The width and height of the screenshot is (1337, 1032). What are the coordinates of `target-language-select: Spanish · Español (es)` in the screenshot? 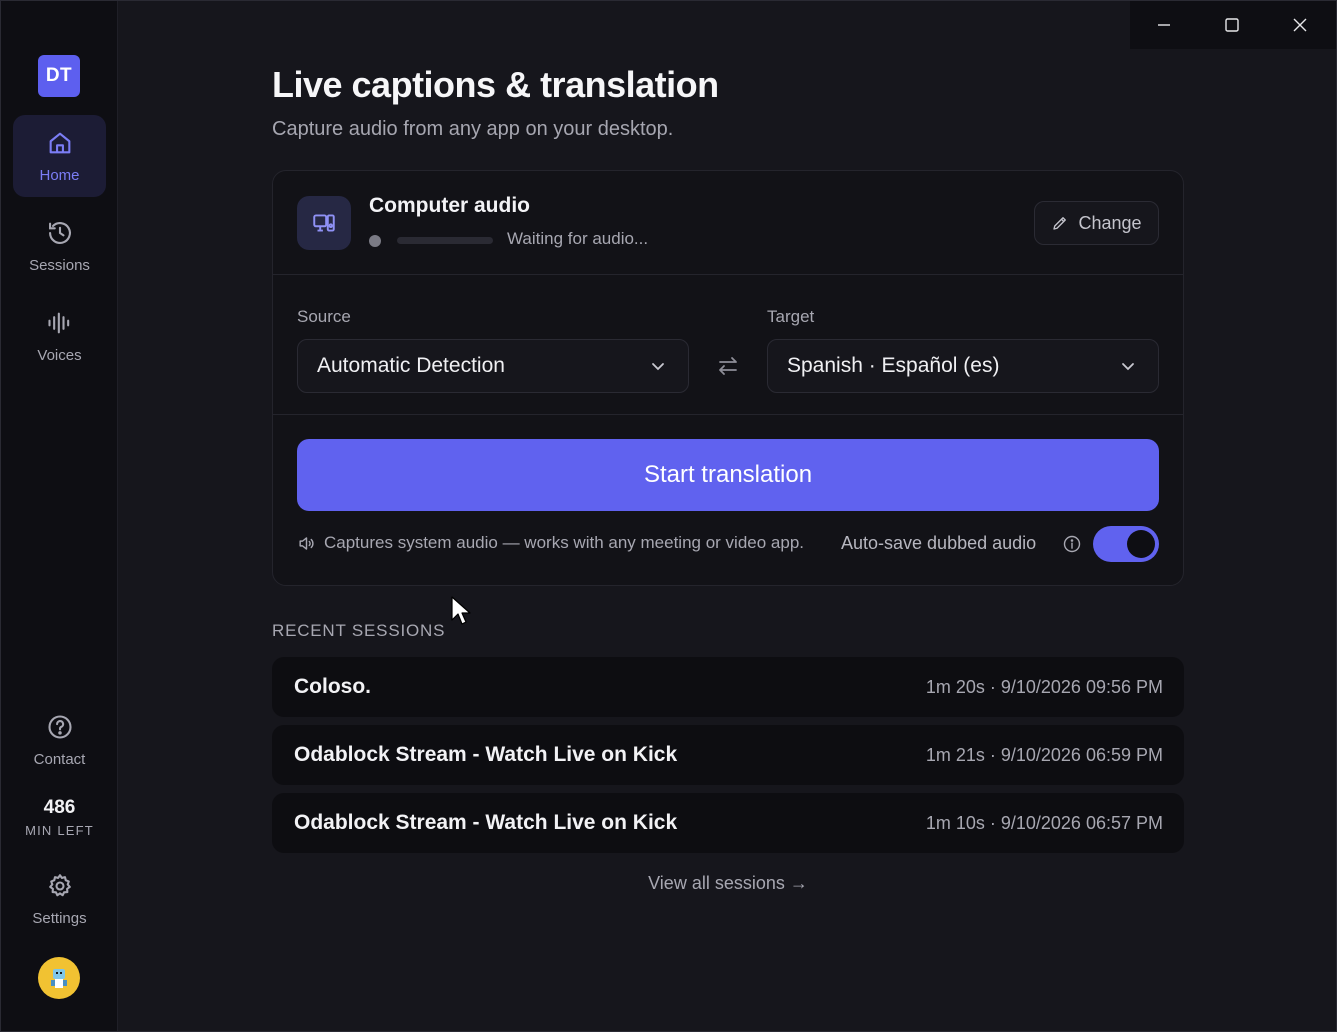 It's located at (963, 366).